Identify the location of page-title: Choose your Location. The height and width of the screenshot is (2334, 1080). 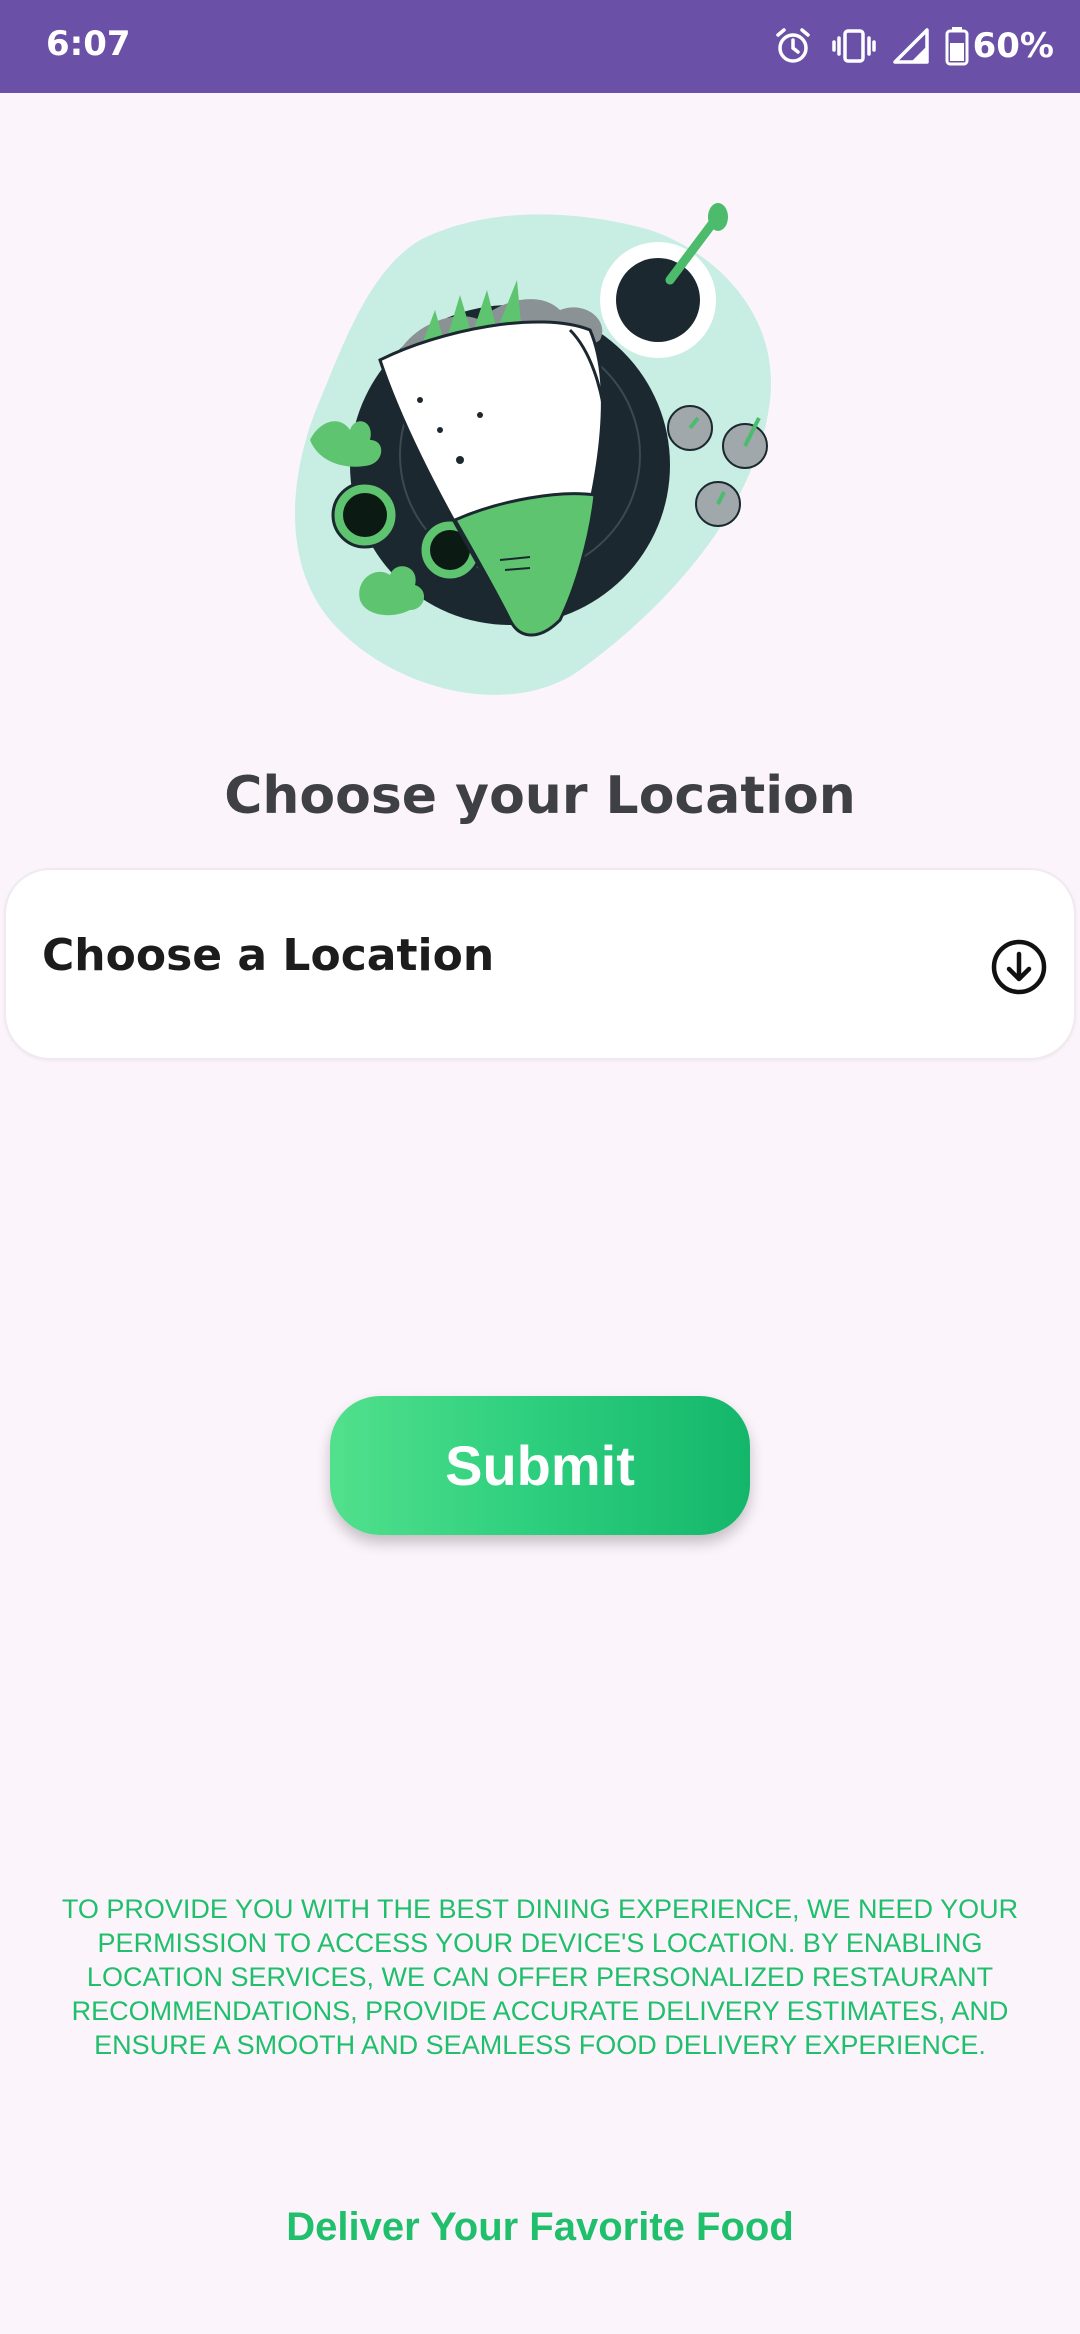
(540, 796).